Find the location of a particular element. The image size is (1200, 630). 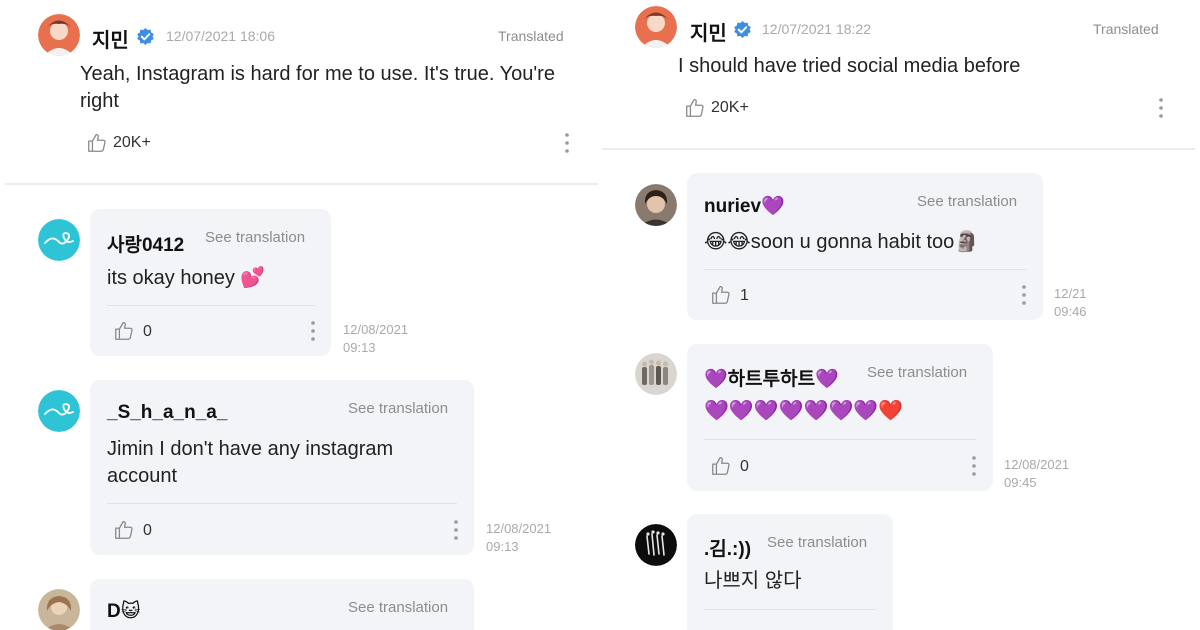

comment-bubble: .김.:)) See translation 나쁘지 않다 is located at coordinates (790, 572).